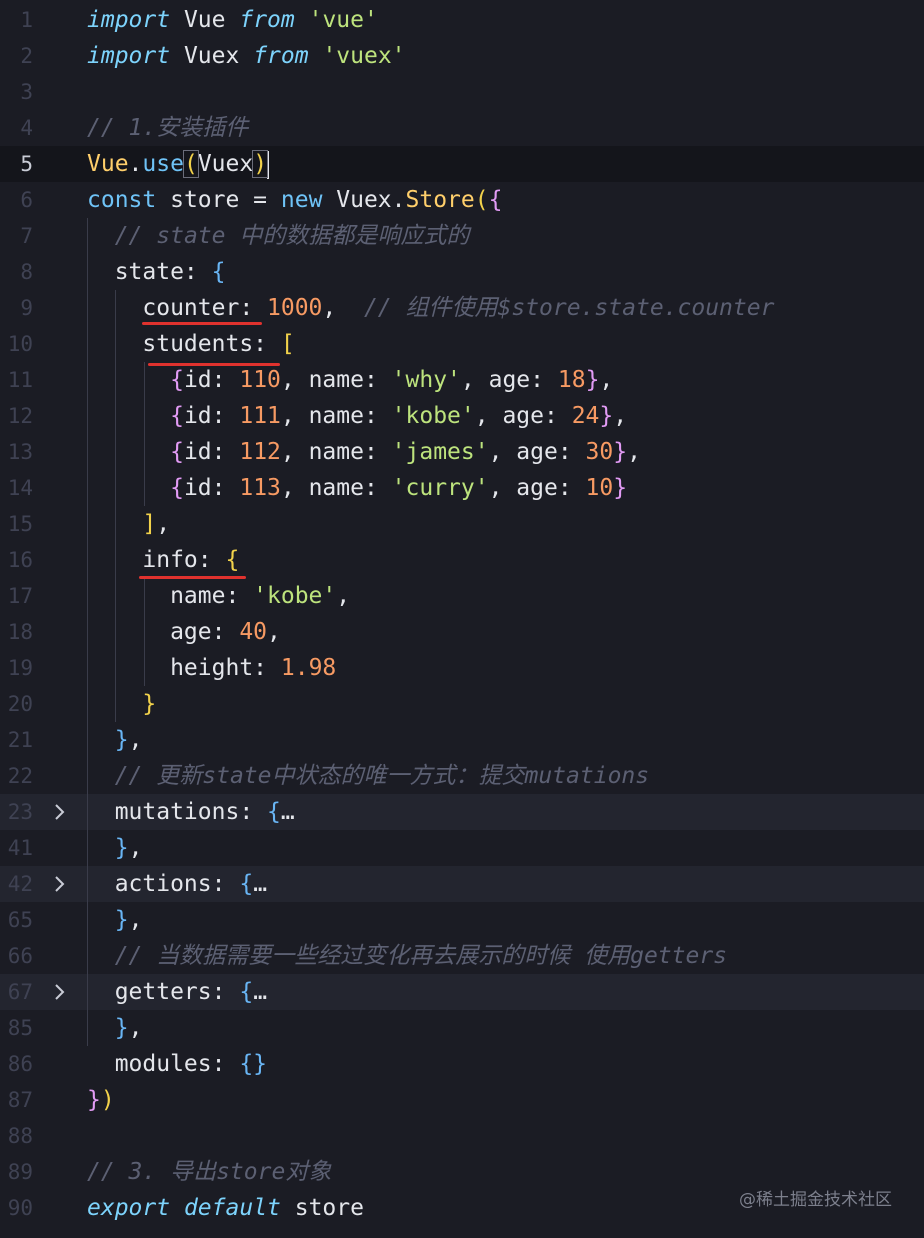 This screenshot has height=1238, width=924. Describe the element at coordinates (462, 668) in the screenshot. I see `code-line: 19 height: 1.98` at that location.